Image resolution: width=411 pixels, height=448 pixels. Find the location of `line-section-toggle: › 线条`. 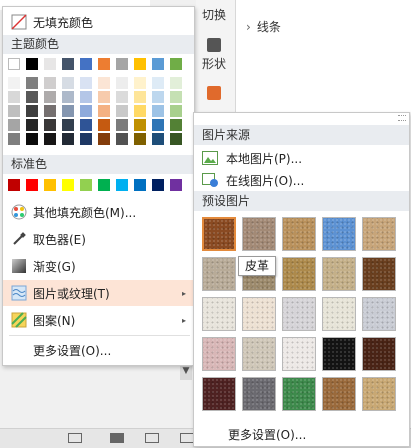

line-section-toggle: › 线条 is located at coordinates (263, 26).